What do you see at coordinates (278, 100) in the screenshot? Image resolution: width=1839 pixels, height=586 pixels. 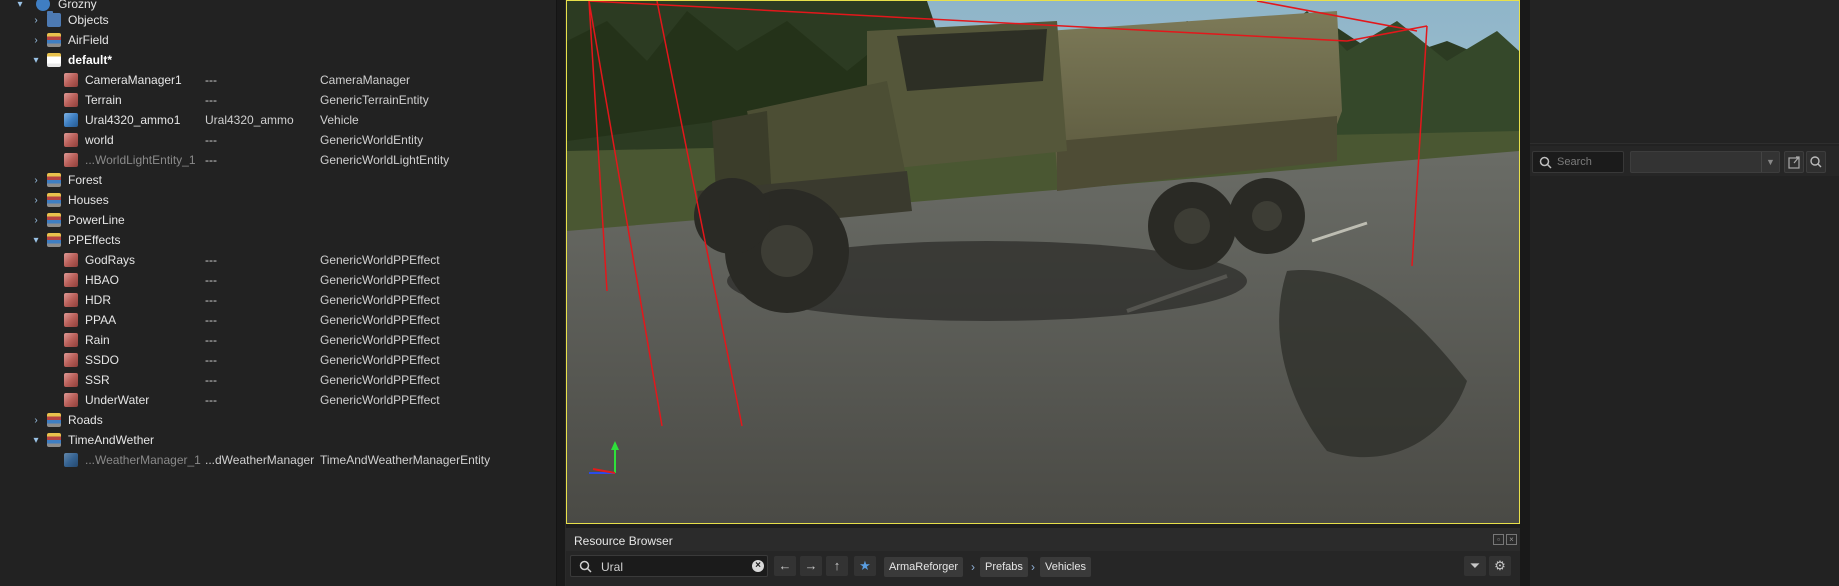 I see `tree-row-entity: Terrain --- GenericTerrainEntity` at bounding box center [278, 100].